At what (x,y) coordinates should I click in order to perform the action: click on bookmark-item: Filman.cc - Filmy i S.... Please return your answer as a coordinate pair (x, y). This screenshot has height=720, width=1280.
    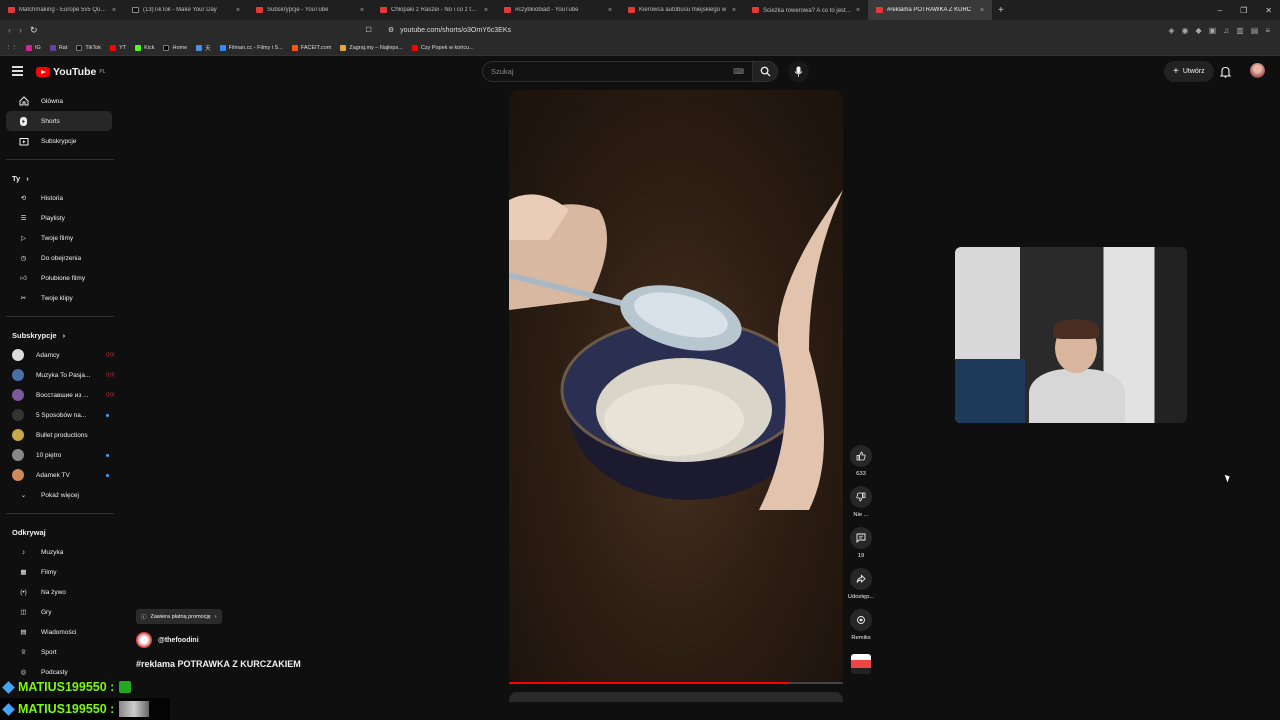
    Looking at the image, I should click on (251, 47).